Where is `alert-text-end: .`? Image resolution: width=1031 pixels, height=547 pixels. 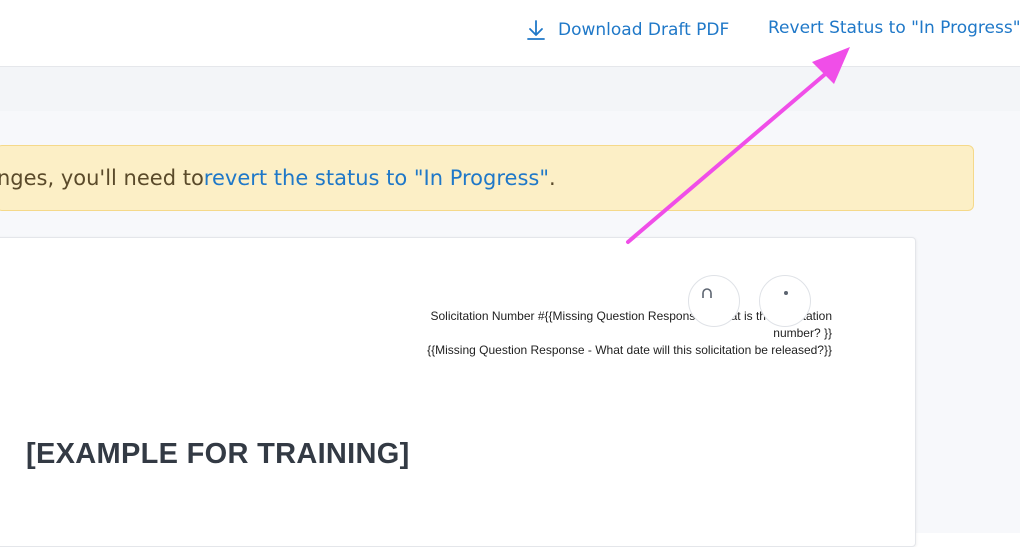
alert-text-end: . is located at coordinates (552, 178).